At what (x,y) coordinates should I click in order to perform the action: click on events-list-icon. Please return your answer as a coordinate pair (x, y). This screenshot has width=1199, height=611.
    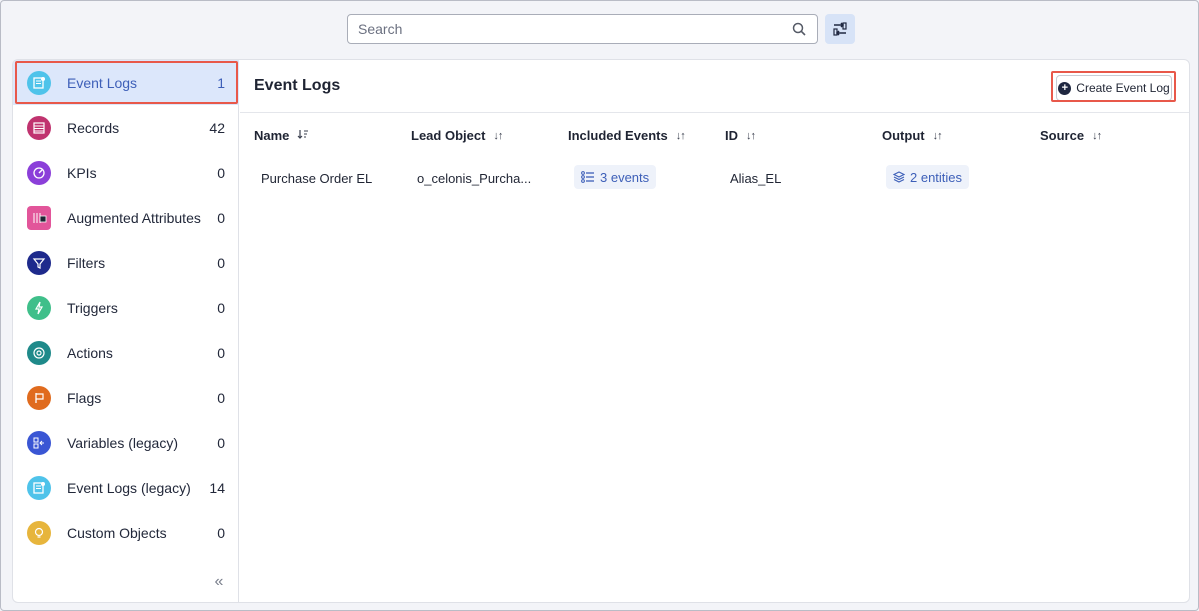
    Looking at the image, I should click on (587, 177).